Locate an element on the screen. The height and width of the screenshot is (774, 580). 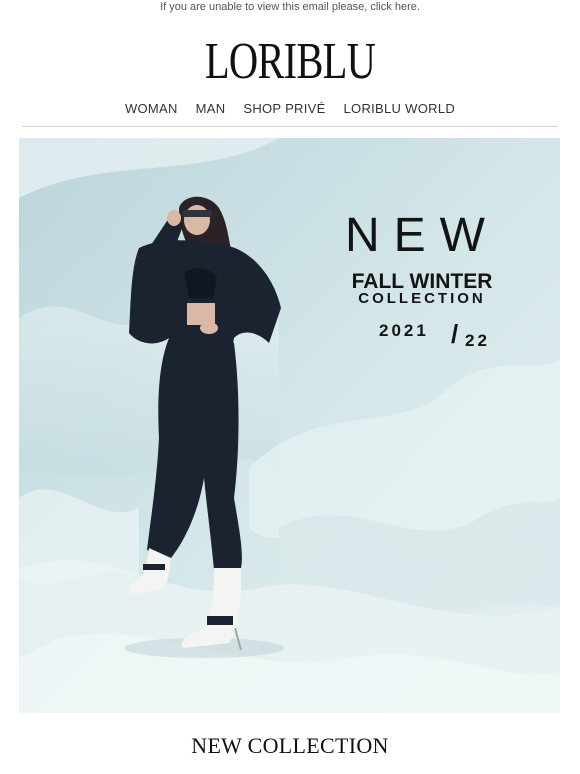
hero-subhead-line2: COLLECTION is located at coordinates (422, 298).